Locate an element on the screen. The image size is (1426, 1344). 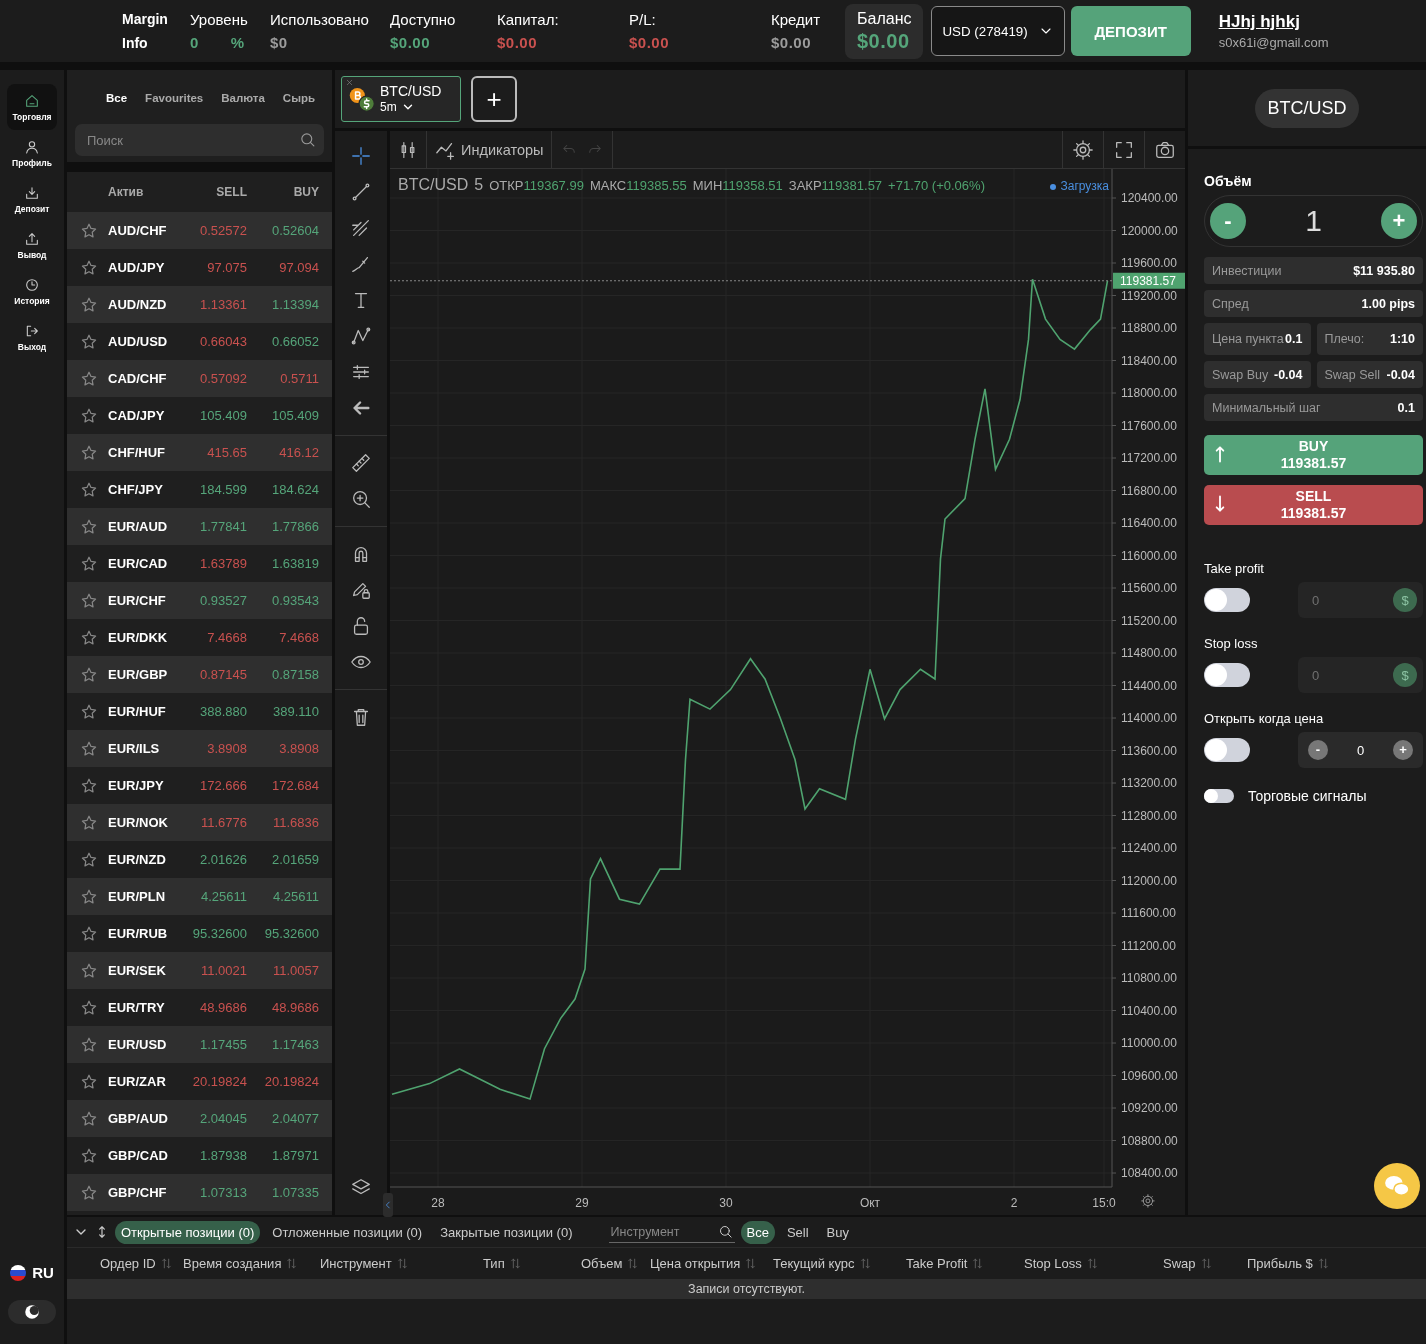
sell-button: SELL 119381.57 is located at coordinates (1313, 505).